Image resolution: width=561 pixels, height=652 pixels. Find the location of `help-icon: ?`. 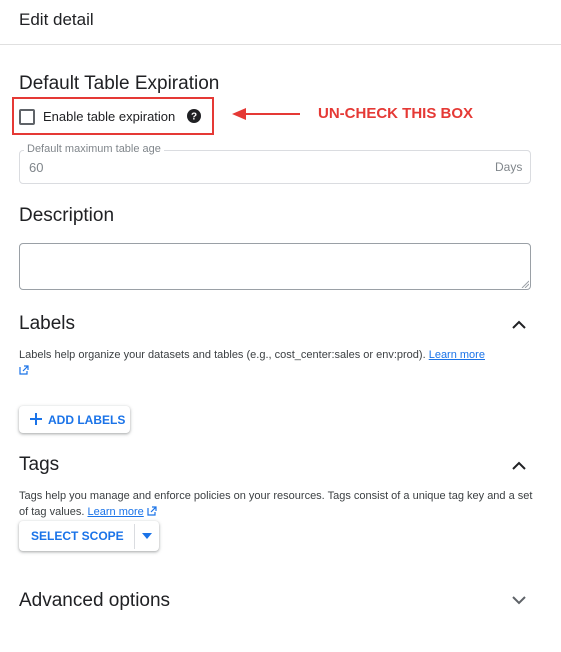

help-icon: ? is located at coordinates (194, 116).